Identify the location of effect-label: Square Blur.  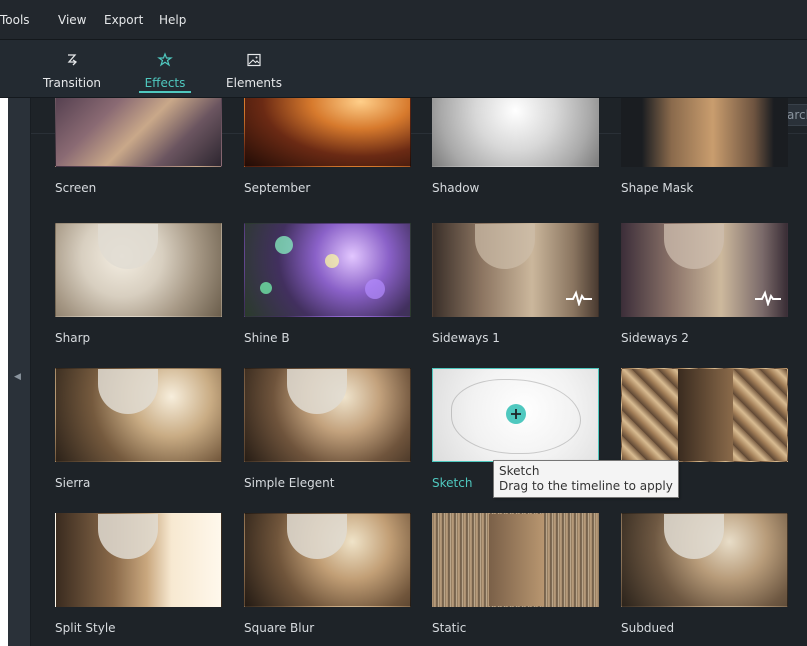
(279, 628).